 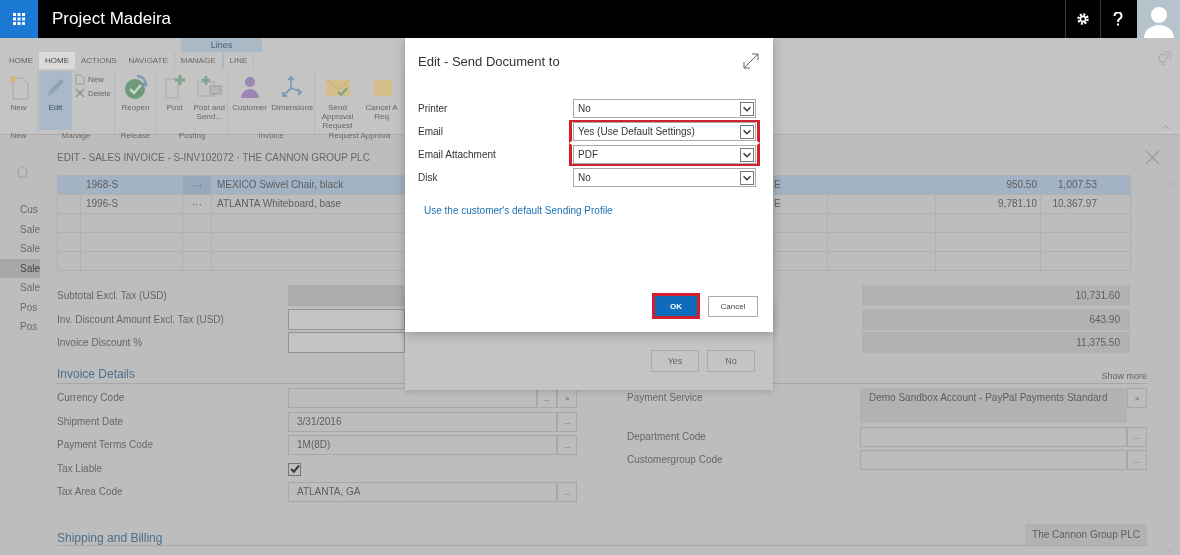 I want to click on table-cell: E, so click(x=801, y=204).